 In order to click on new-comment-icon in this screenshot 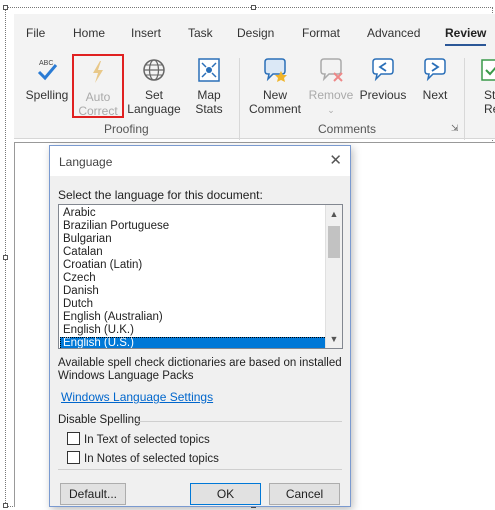, I will do `click(275, 70)`.